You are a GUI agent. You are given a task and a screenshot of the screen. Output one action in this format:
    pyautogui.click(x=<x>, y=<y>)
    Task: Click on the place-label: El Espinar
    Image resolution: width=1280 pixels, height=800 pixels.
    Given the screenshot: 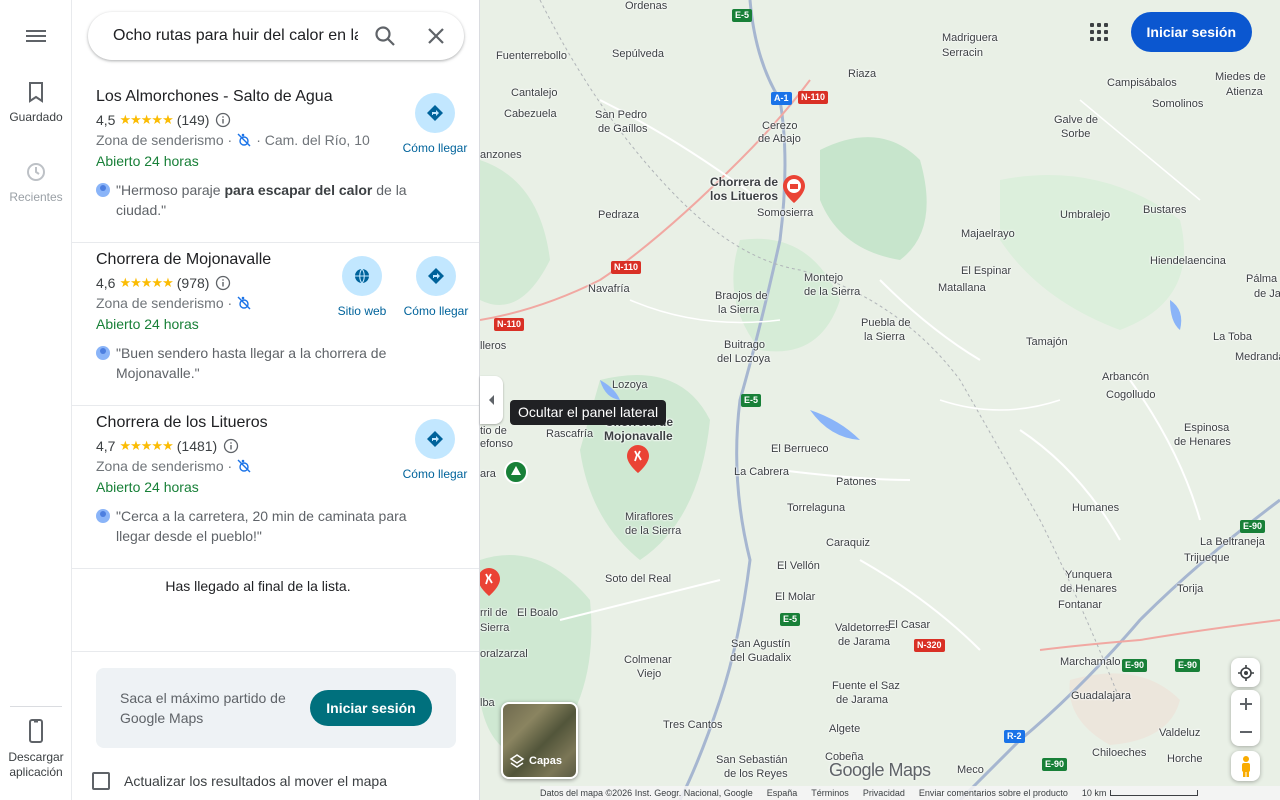 What is the action you would take?
    pyautogui.click(x=986, y=271)
    